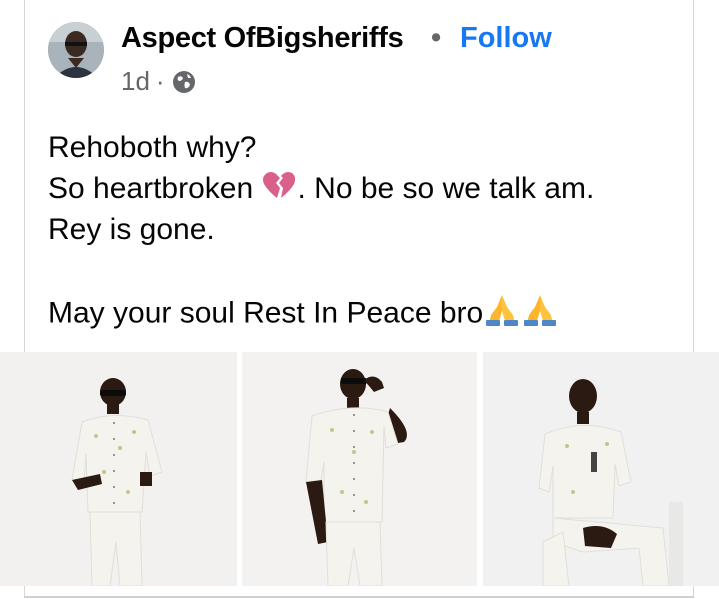 The image size is (719, 599). Describe the element at coordinates (506, 38) in the screenshot. I see `follow-button: Follow` at that location.